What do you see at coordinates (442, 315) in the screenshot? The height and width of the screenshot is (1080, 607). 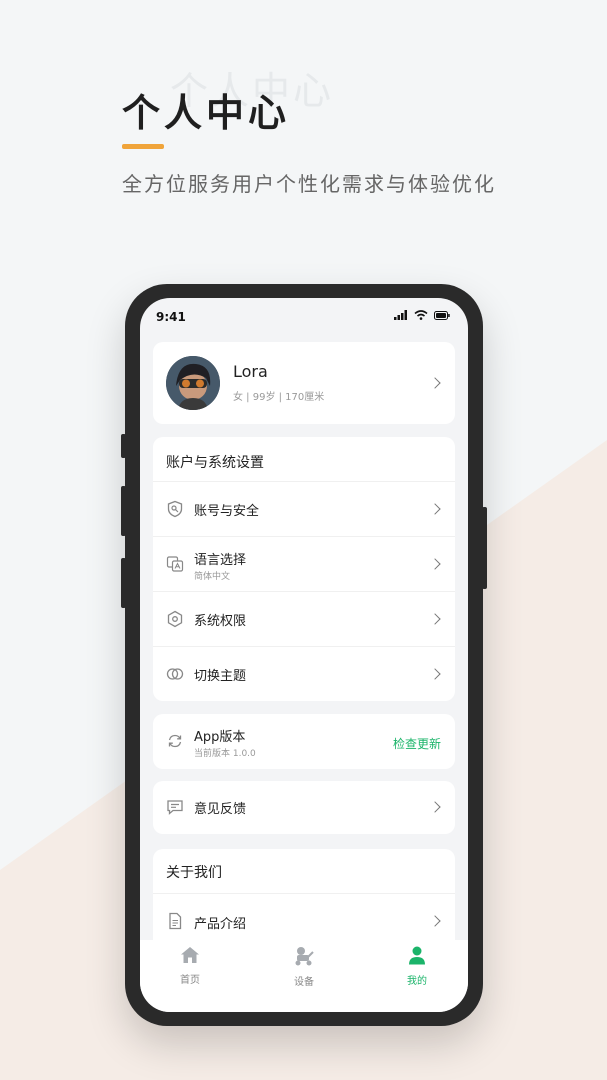 I see `battery-icon` at bounding box center [442, 315].